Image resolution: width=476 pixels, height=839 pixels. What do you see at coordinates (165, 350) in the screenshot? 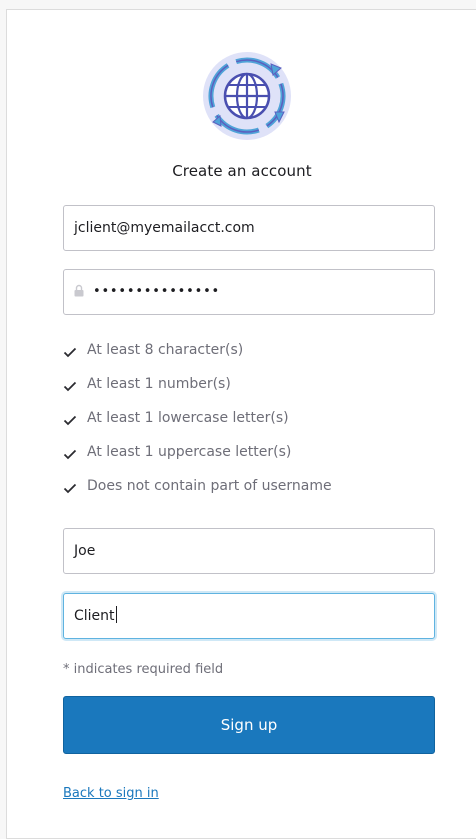
I see `password-rule-label: At least 8 character(s)` at bounding box center [165, 350].